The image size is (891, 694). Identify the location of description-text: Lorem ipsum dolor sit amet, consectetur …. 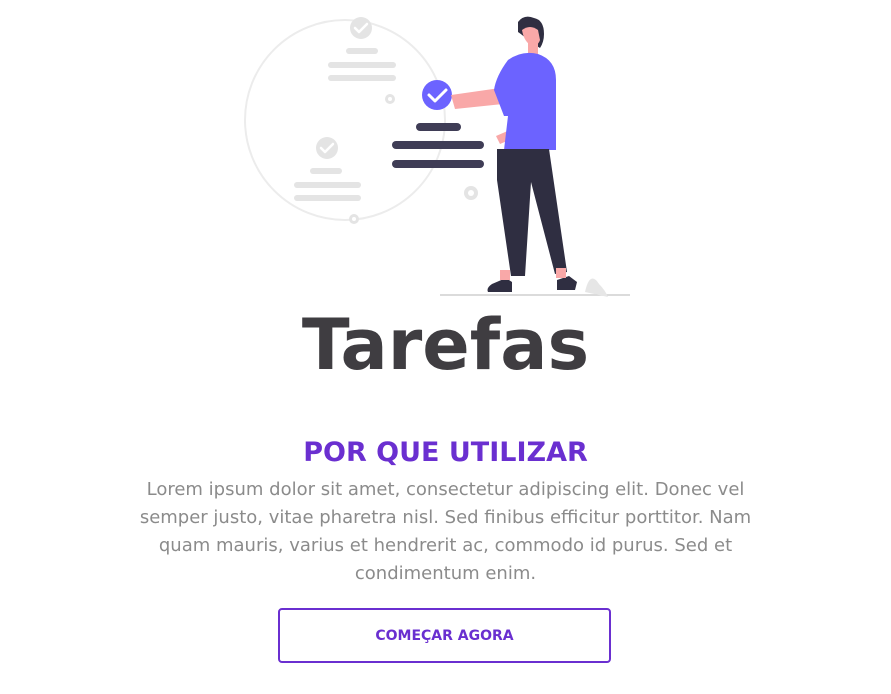
(445, 531).